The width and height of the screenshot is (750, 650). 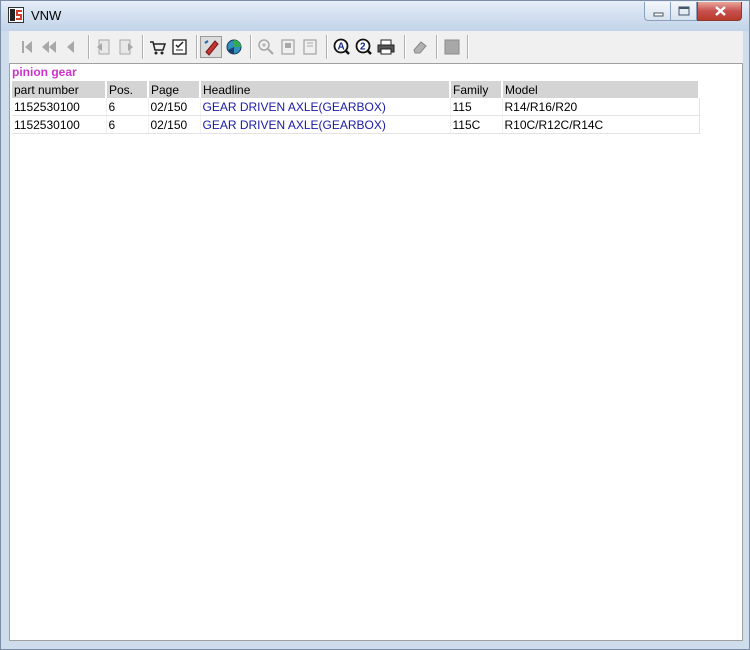 I want to click on svg-text: A, so click(x=341, y=47).